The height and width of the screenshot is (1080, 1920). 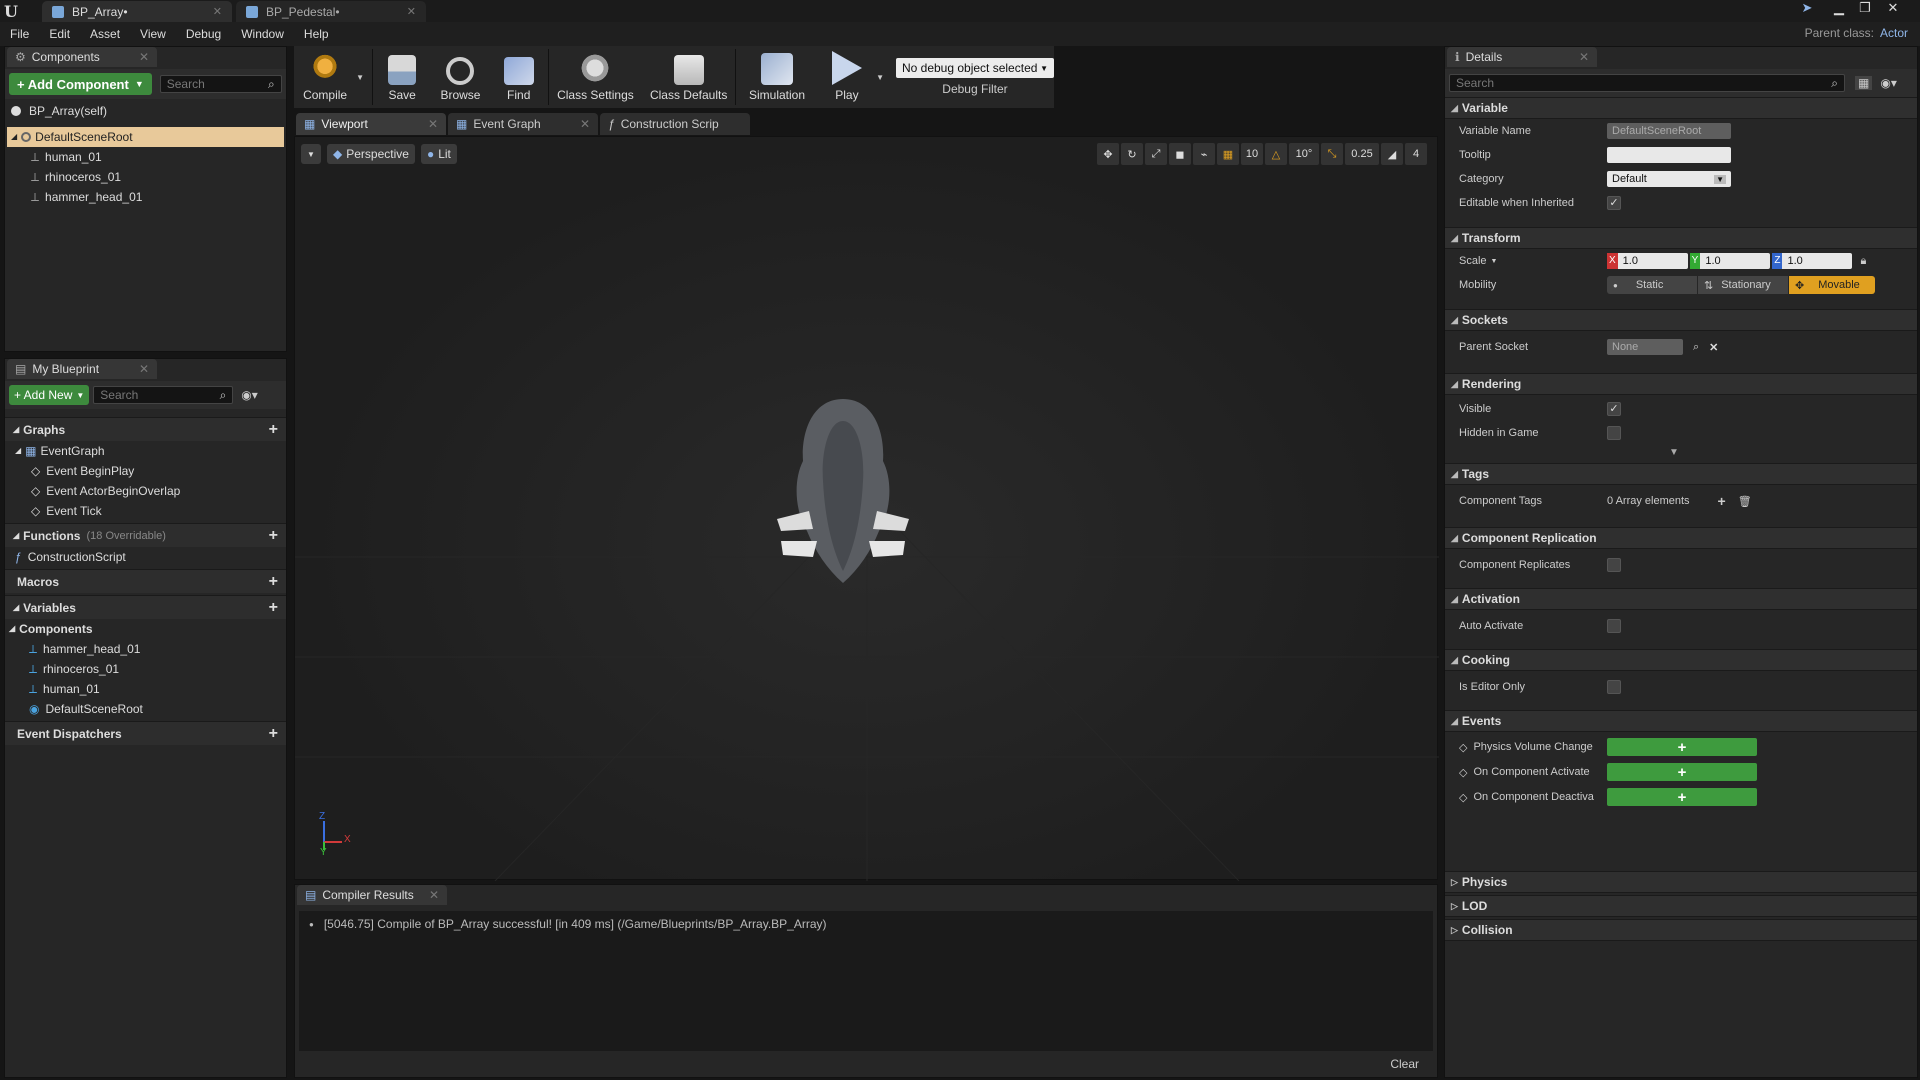 What do you see at coordinates (1228, 154) in the screenshot?
I see `grid-snap-icon: ▦` at bounding box center [1228, 154].